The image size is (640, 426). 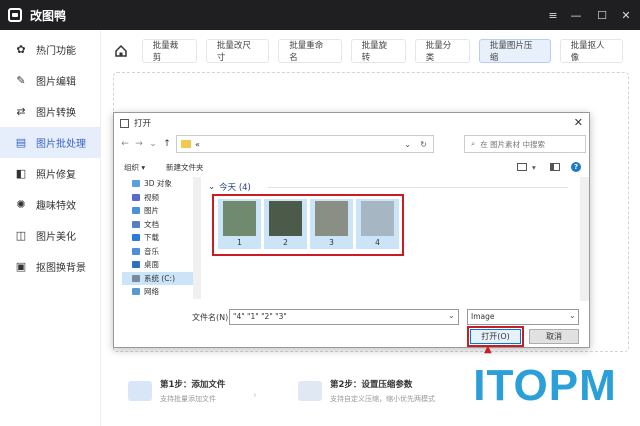 I want to click on dialog-icon, so click(x=124, y=123).